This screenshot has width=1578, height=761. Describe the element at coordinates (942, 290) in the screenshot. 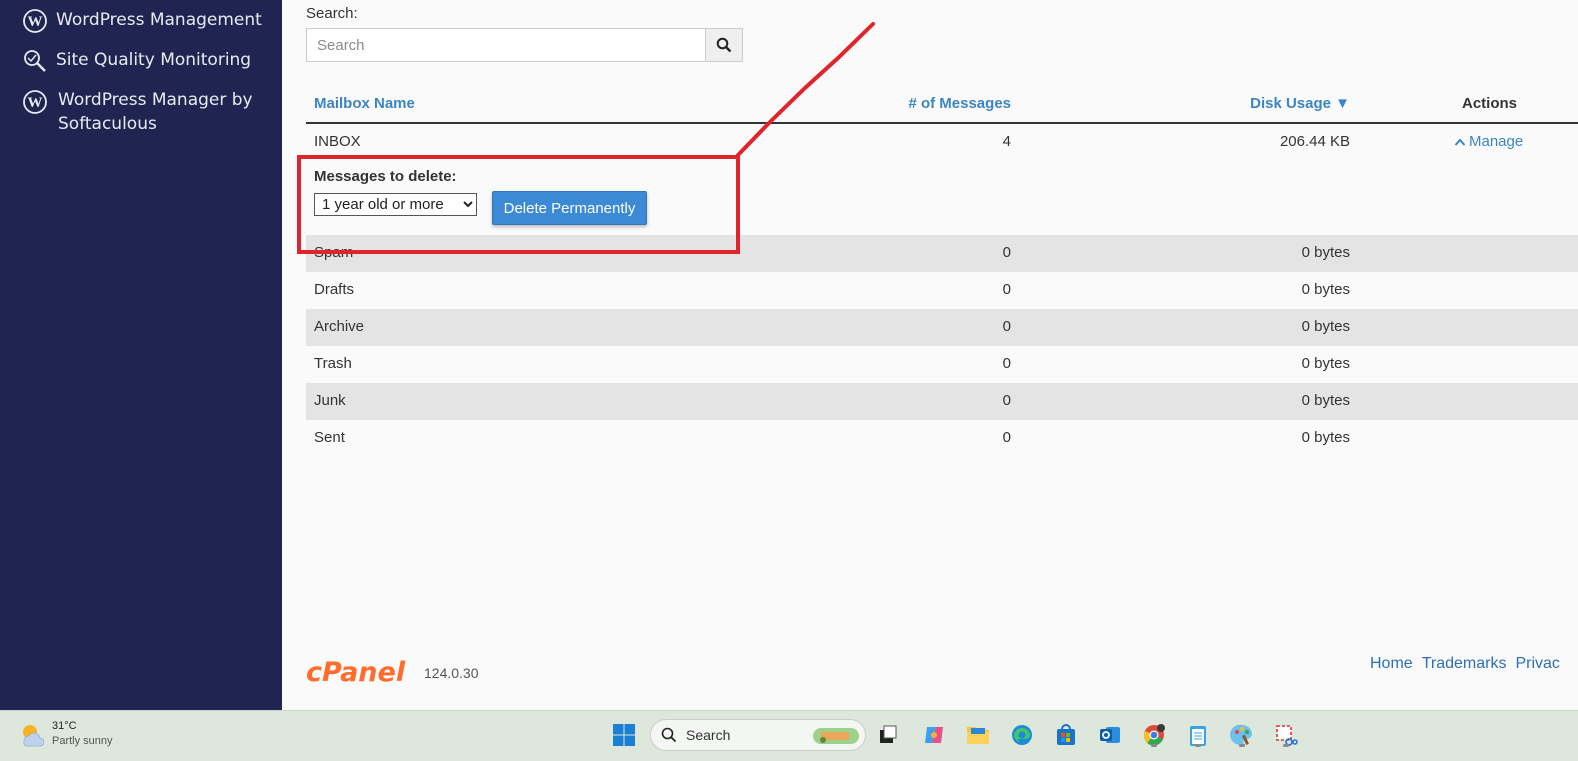

I see `table-row: Drafts 0 0 bytes` at that location.